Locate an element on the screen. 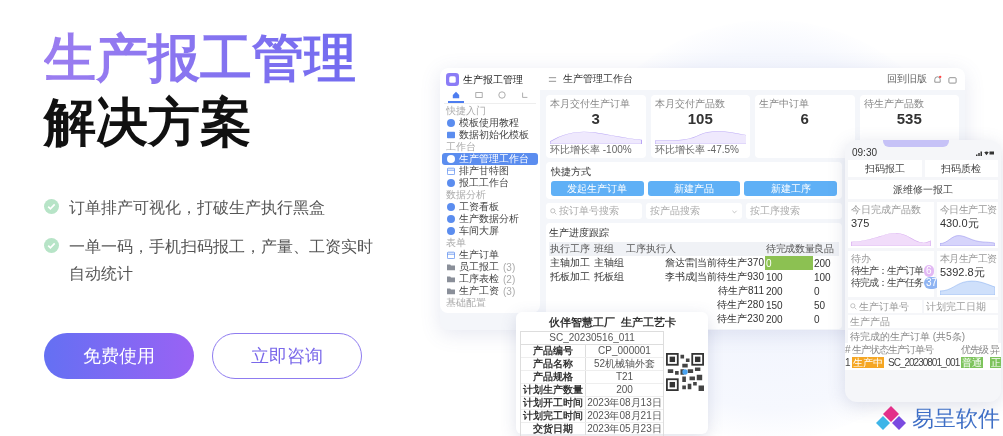  stat-value: 375 is located at coordinates (860, 223).